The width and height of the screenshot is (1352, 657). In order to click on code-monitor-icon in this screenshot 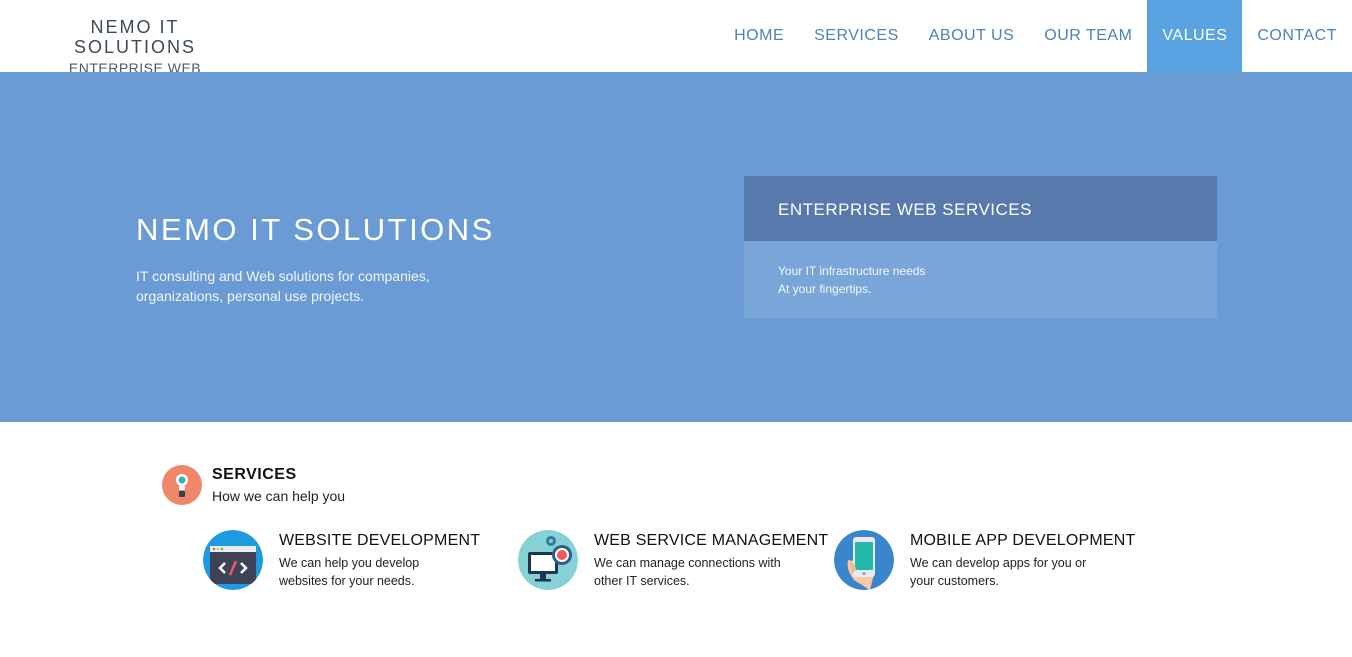, I will do `click(233, 560)`.